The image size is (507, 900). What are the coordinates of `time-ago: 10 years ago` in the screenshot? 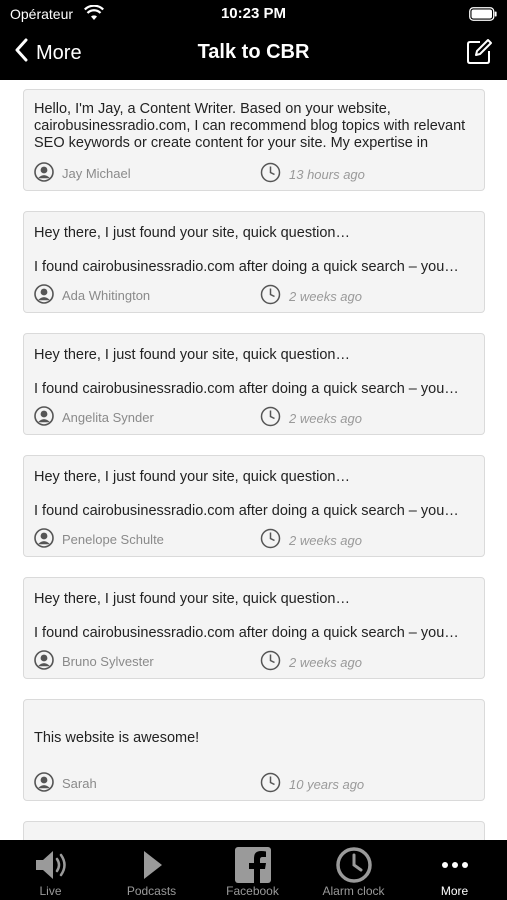 It's located at (327, 784).